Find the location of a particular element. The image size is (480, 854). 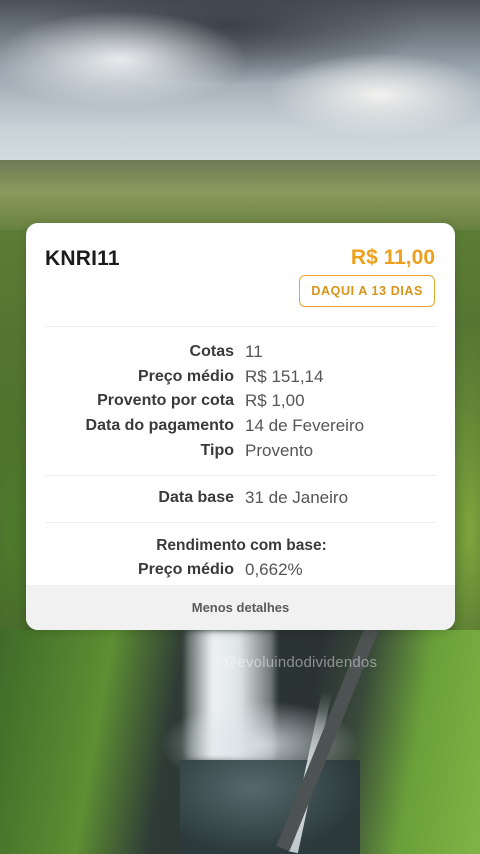

detail-row-data-pagamento: Data do pagamento 14 de Fevereiro is located at coordinates (240, 426).